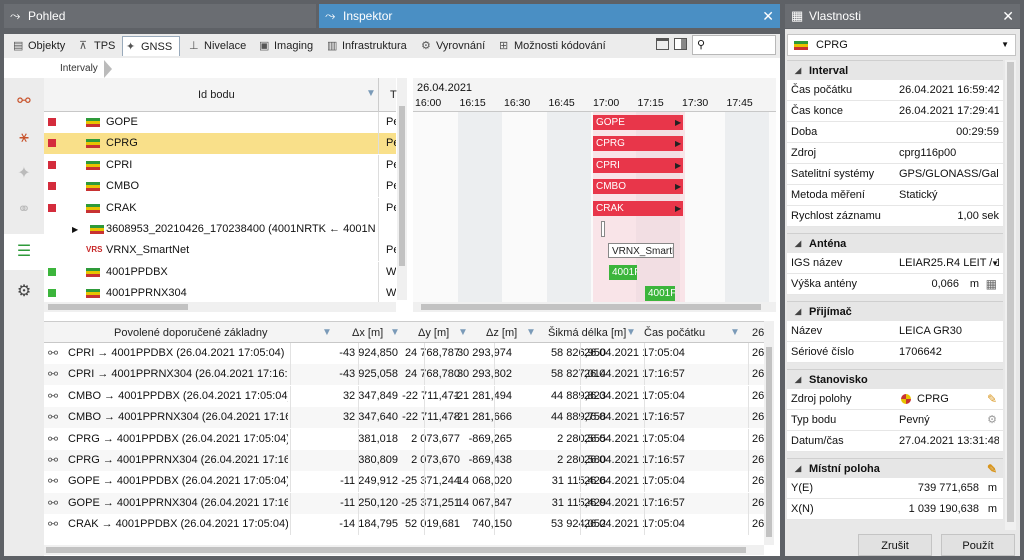 The height and width of the screenshot is (560, 1024). What do you see at coordinates (79, 69) in the screenshot?
I see `breadcrumb: Intervaly` at bounding box center [79, 69].